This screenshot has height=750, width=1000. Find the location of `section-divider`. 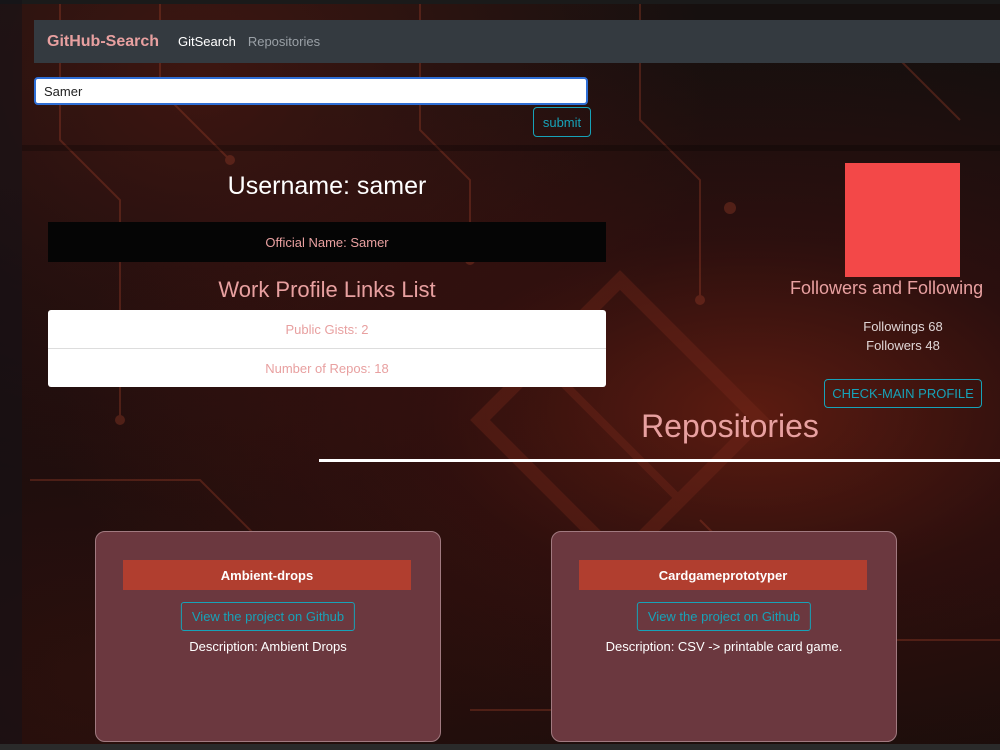

section-divider is located at coordinates (511, 148).